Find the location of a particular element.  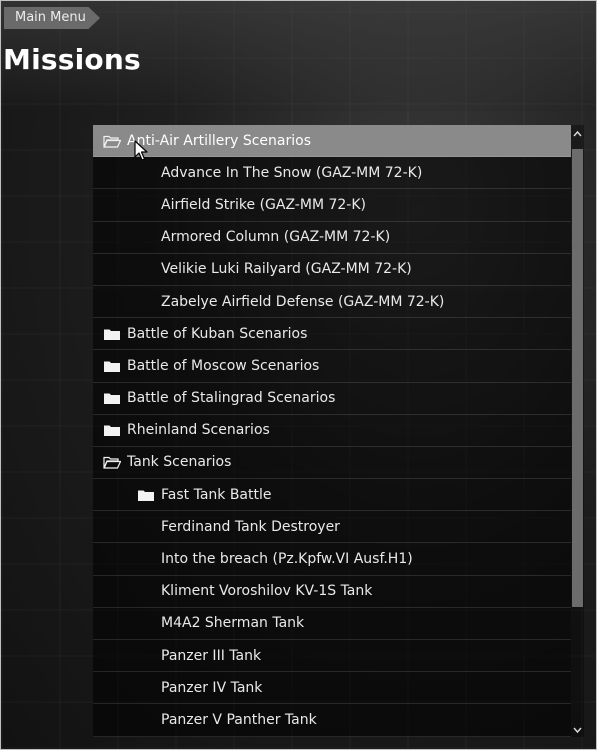

tree-item-label: Tank Scenarios is located at coordinates (179, 462).